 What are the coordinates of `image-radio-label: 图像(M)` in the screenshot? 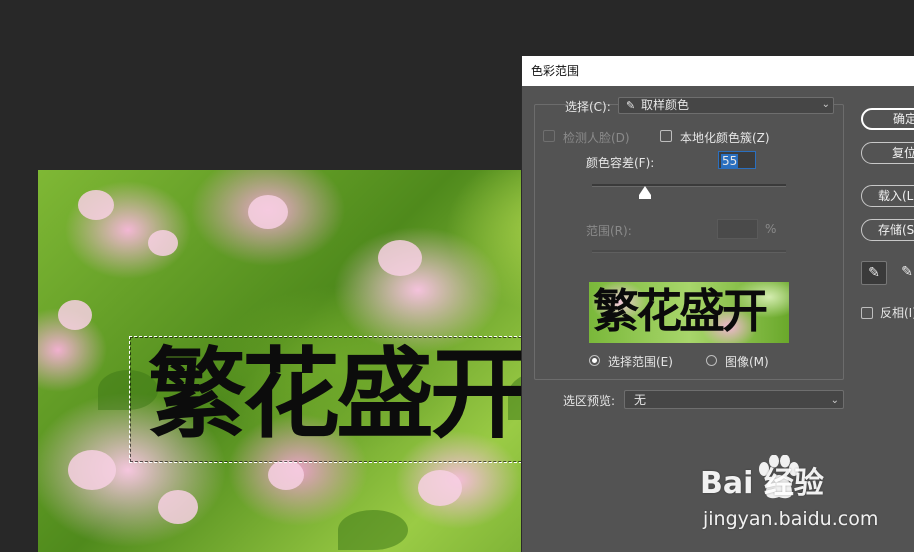 It's located at (747, 362).